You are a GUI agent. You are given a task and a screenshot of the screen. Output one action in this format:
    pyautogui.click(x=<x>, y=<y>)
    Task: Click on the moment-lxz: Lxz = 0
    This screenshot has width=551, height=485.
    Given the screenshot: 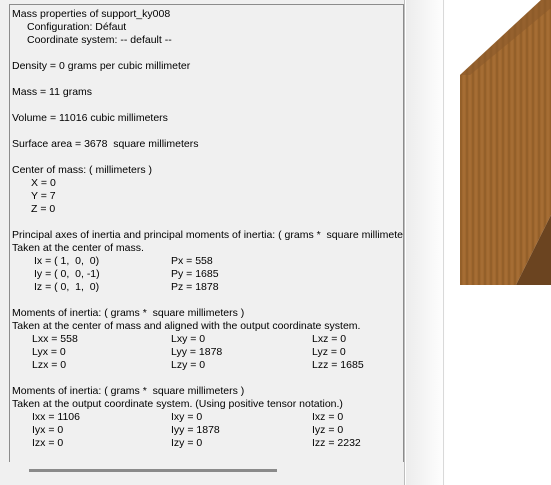 What is the action you would take?
    pyautogui.click(x=329, y=339)
    